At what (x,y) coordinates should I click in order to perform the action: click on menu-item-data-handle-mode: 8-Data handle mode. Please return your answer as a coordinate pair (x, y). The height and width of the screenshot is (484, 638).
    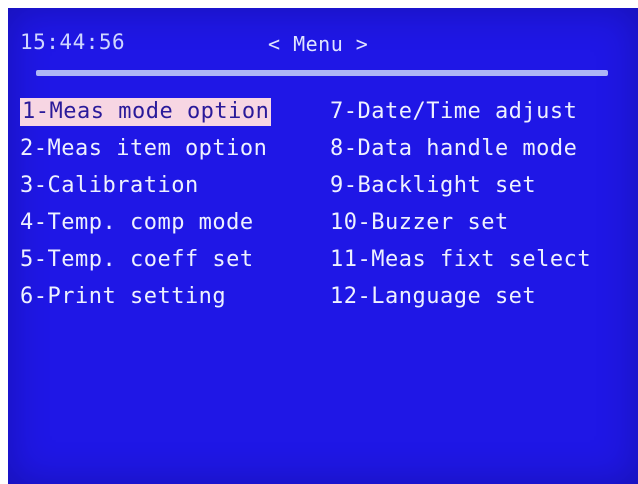
    Looking at the image, I should click on (453, 149).